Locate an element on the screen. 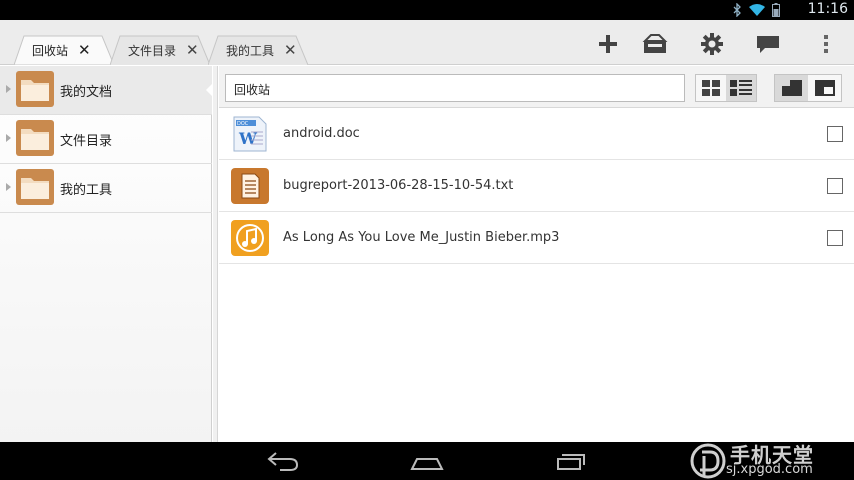 The image size is (854, 480). recent-apps-icon is located at coordinates (571, 462).